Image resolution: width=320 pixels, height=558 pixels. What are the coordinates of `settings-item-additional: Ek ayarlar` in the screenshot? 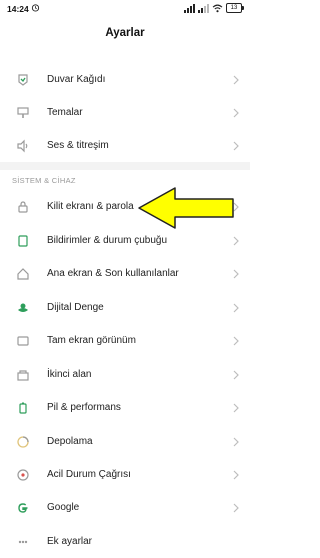 It's located at (125, 543).